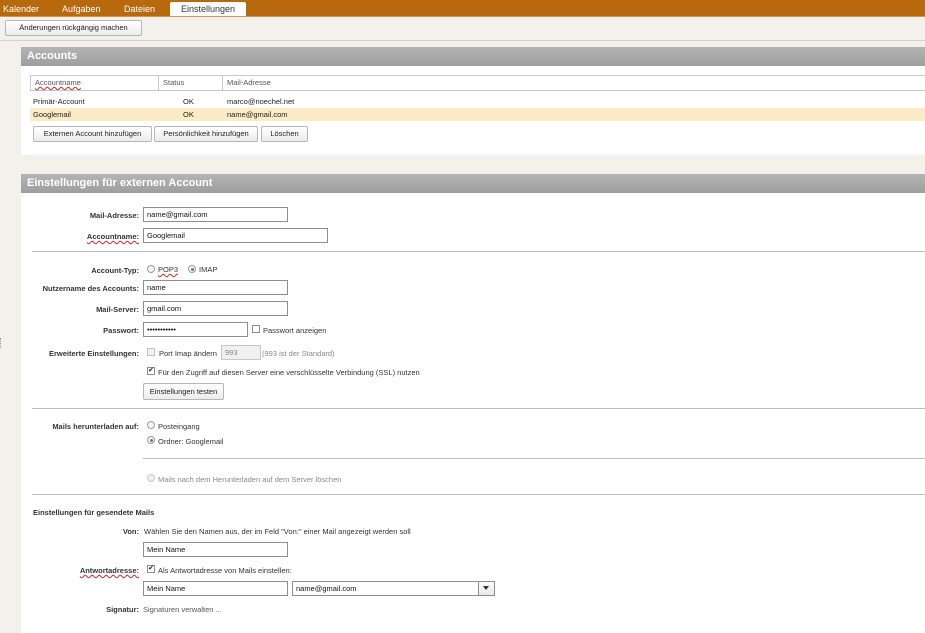  Describe the element at coordinates (298, 353) in the screenshot. I see `port-hint: (993 ist der Standard)` at that location.